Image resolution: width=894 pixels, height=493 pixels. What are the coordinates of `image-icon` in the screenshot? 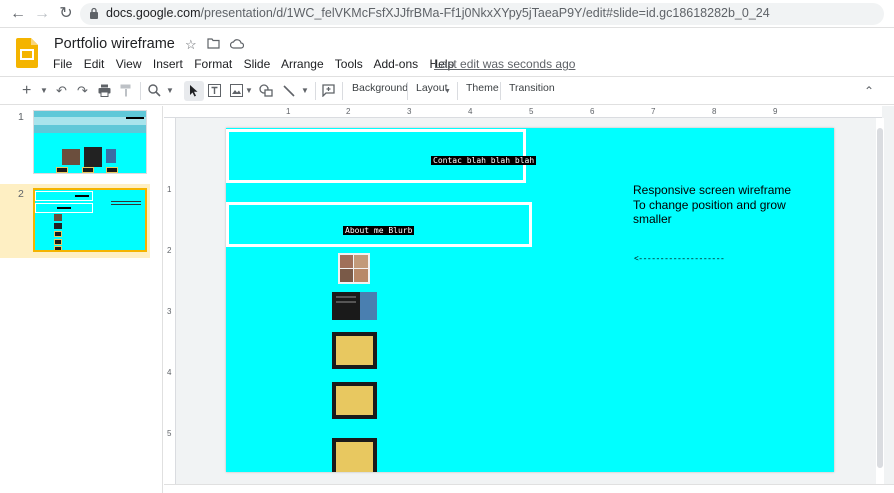 It's located at (236, 91).